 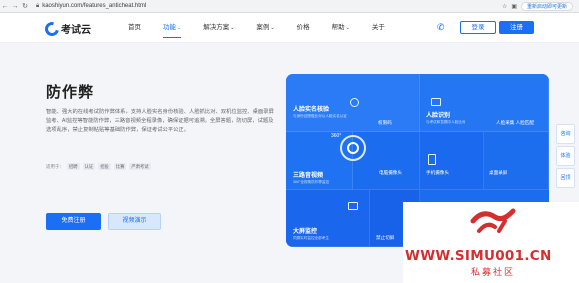 What do you see at coordinates (120, 166) in the screenshot?
I see `scene-tag: 比赛` at bounding box center [120, 166].